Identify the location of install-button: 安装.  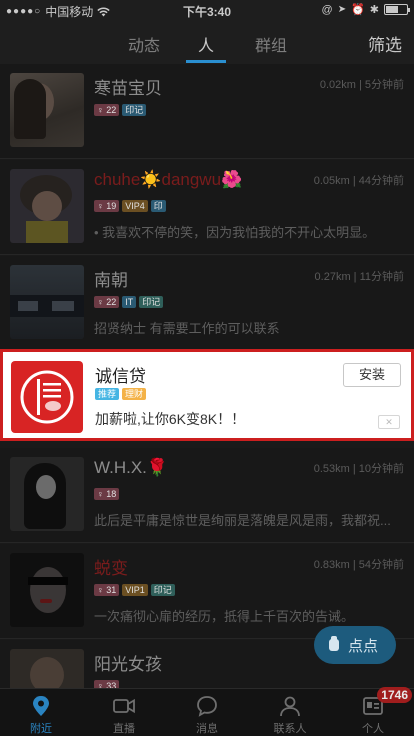
(372, 375).